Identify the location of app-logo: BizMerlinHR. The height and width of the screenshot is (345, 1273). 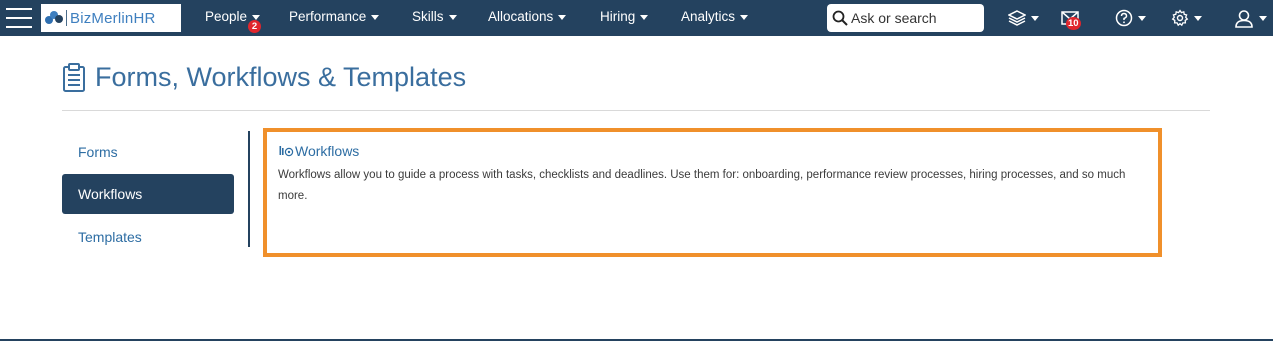
(111, 18).